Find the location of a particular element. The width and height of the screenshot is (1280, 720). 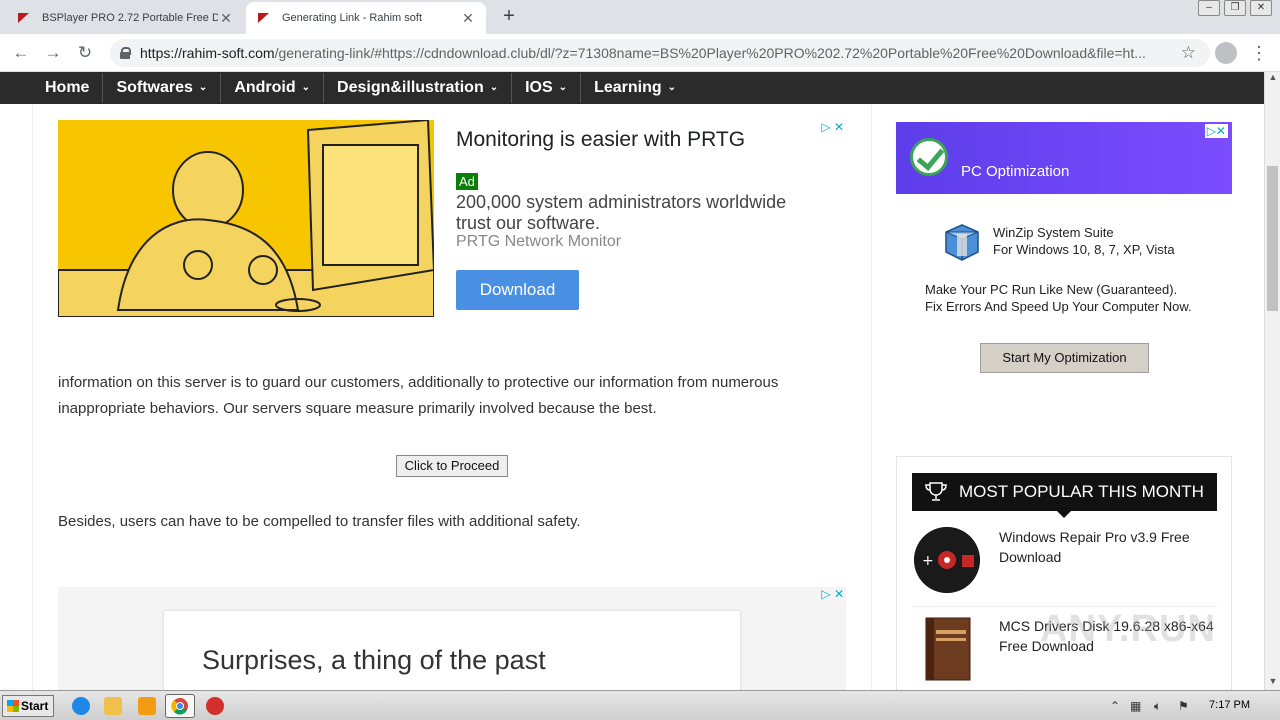

ad-headline: Surprises, a thing of the past is located at coordinates (374, 660).